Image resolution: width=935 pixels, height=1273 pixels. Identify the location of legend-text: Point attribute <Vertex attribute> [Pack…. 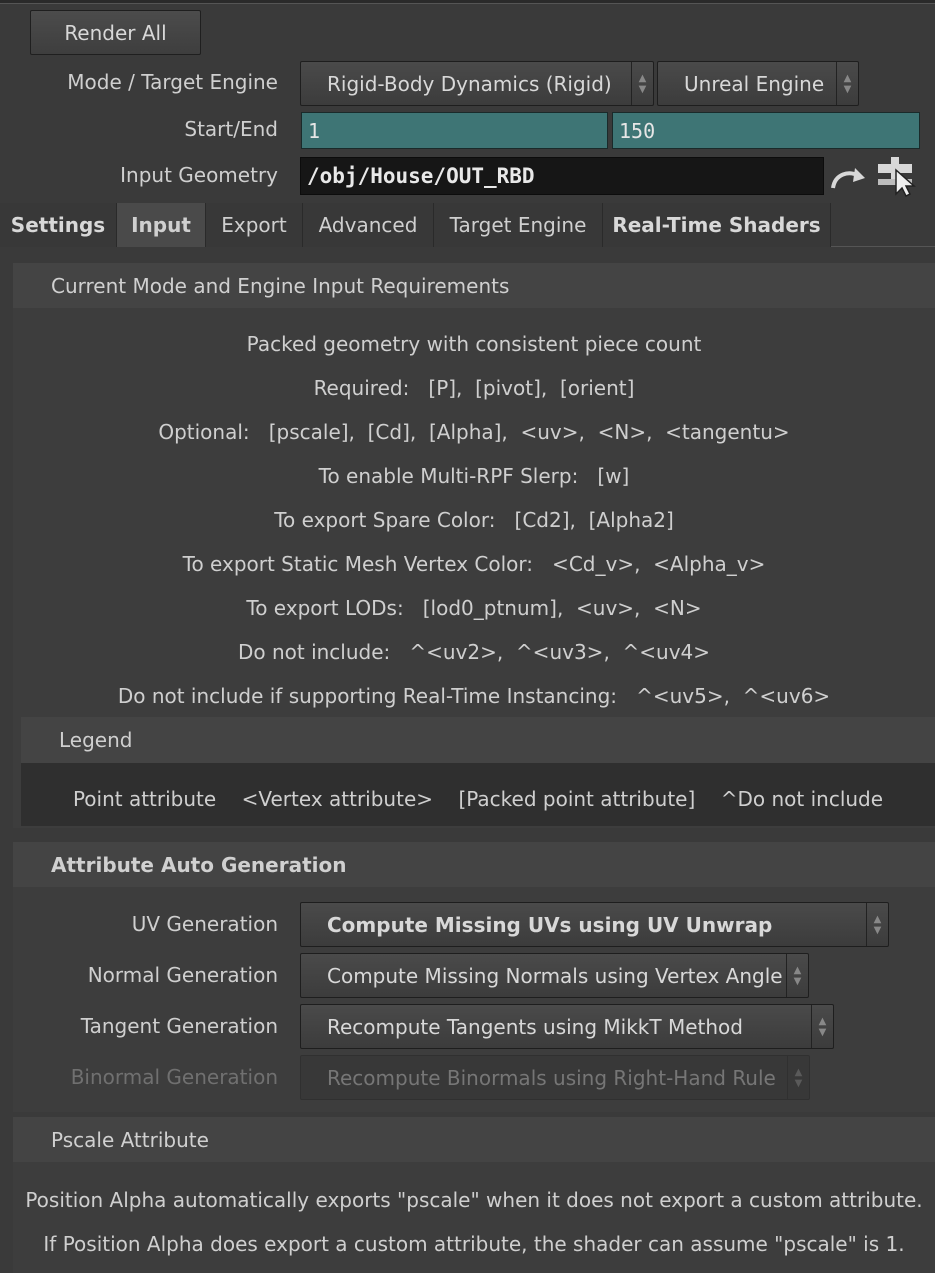
(478, 799).